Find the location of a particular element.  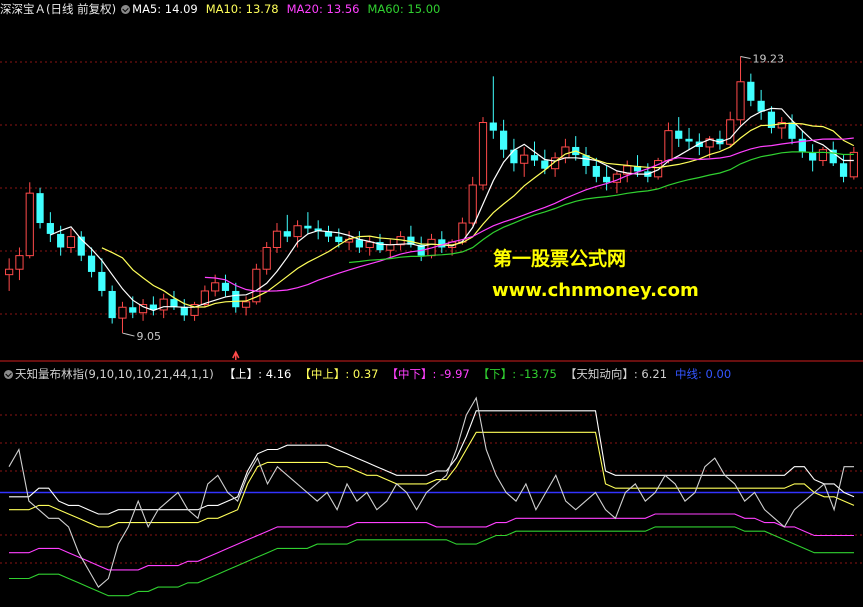

stock-title: 深深宝Ａ(日线 前复权) is located at coordinates (58, 9).